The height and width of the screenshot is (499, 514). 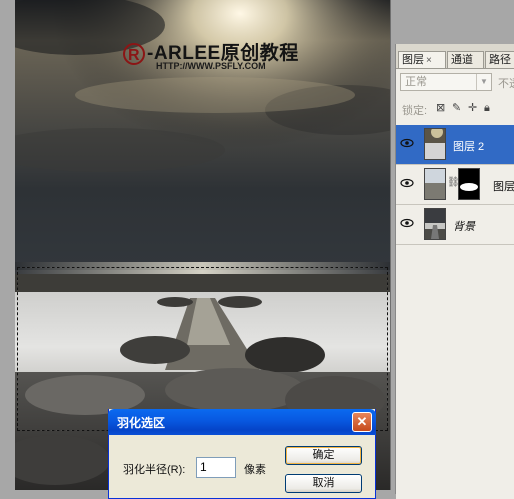 I want to click on lock-position-move-icon: ✛, so click(x=473, y=107).